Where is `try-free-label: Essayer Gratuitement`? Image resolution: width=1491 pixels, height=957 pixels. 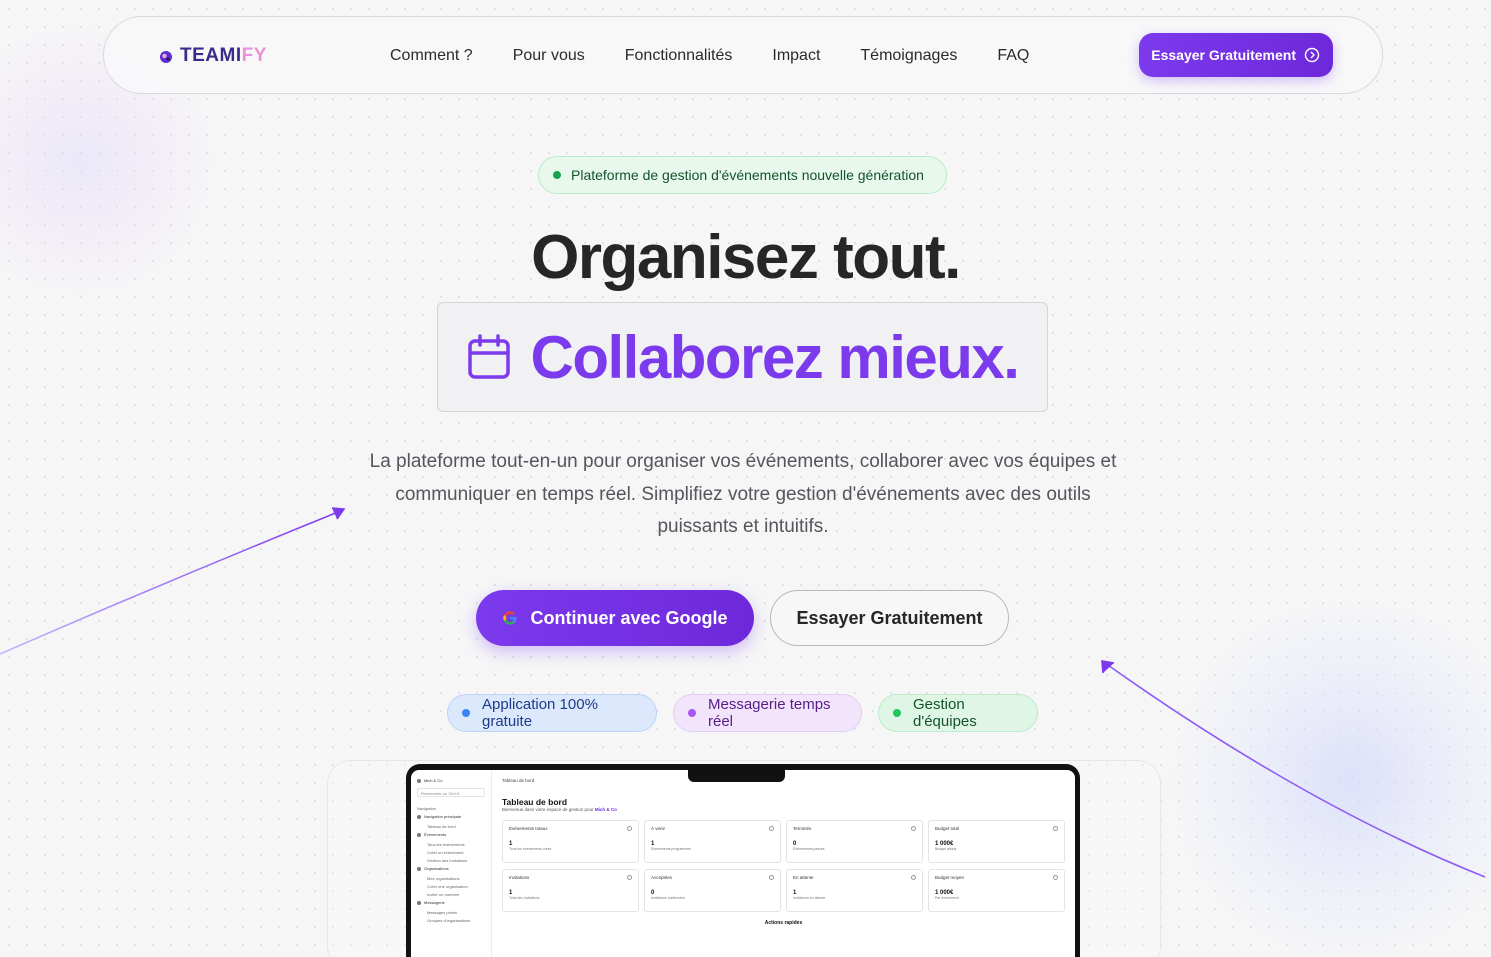 try-free-label: Essayer Gratuitement is located at coordinates (889, 617).